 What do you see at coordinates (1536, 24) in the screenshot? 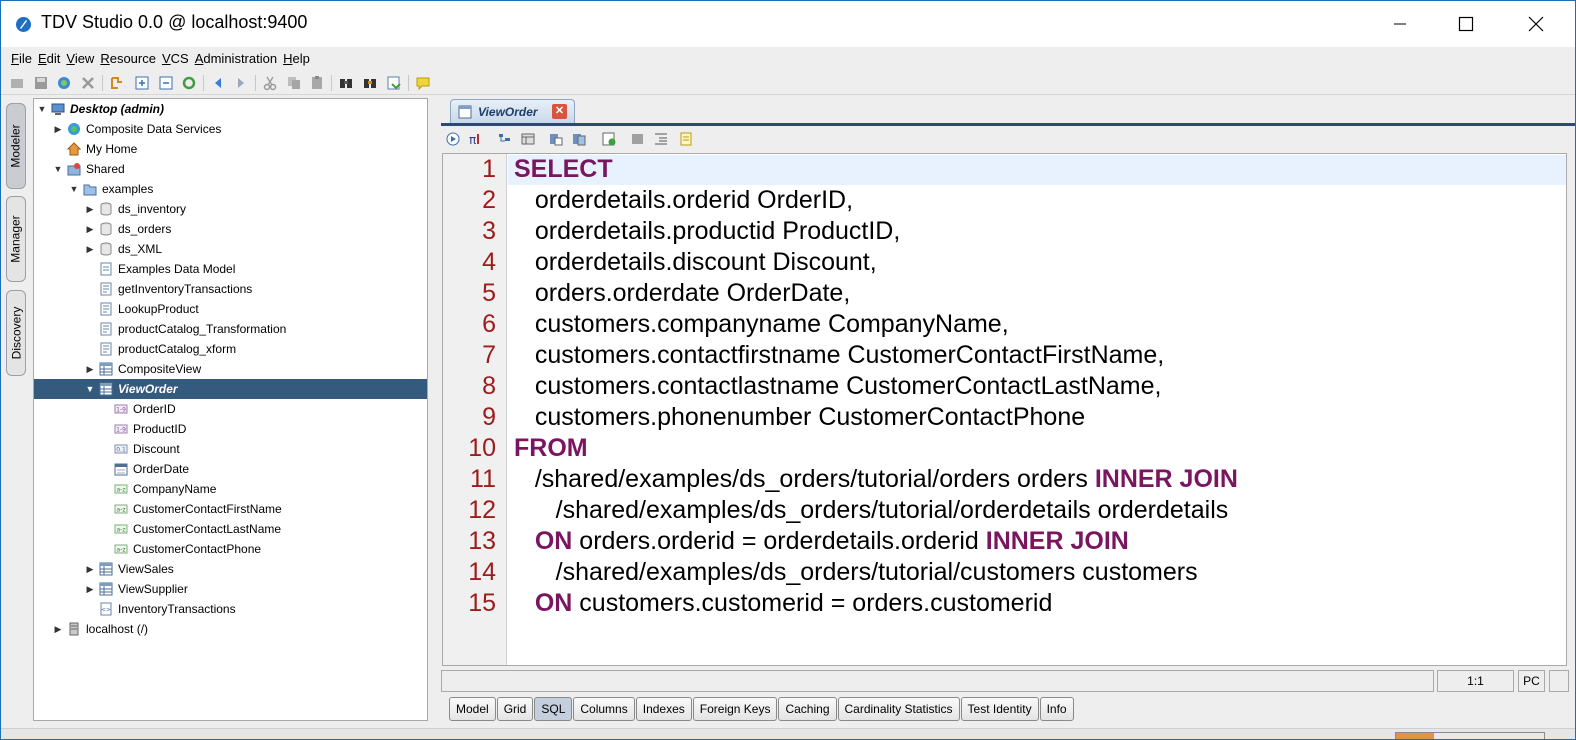
I see `close-button` at bounding box center [1536, 24].